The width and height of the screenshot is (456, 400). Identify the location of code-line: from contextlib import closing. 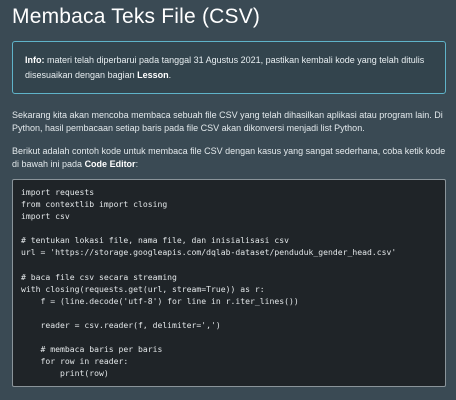
(94, 204).